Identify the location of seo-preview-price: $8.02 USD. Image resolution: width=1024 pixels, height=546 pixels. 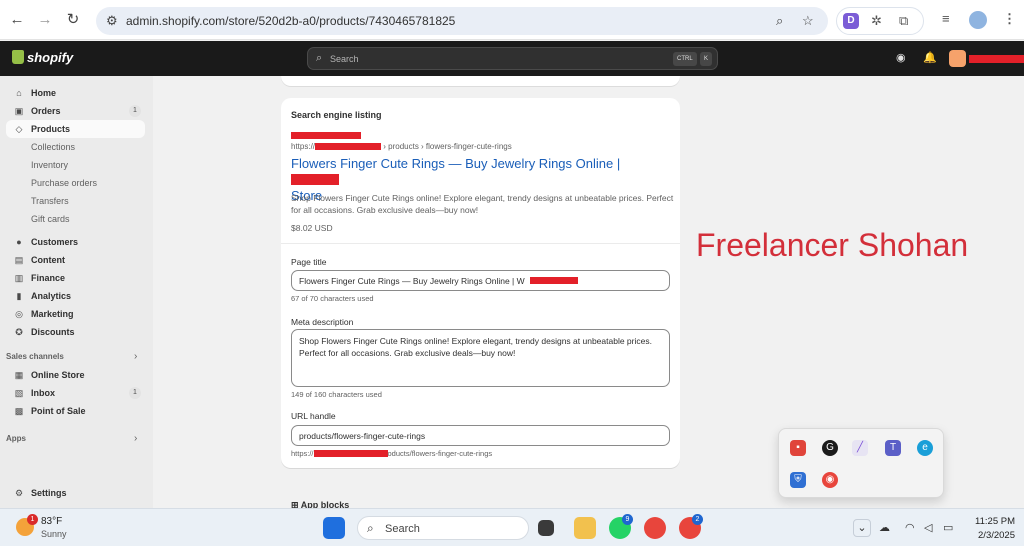
(312, 228).